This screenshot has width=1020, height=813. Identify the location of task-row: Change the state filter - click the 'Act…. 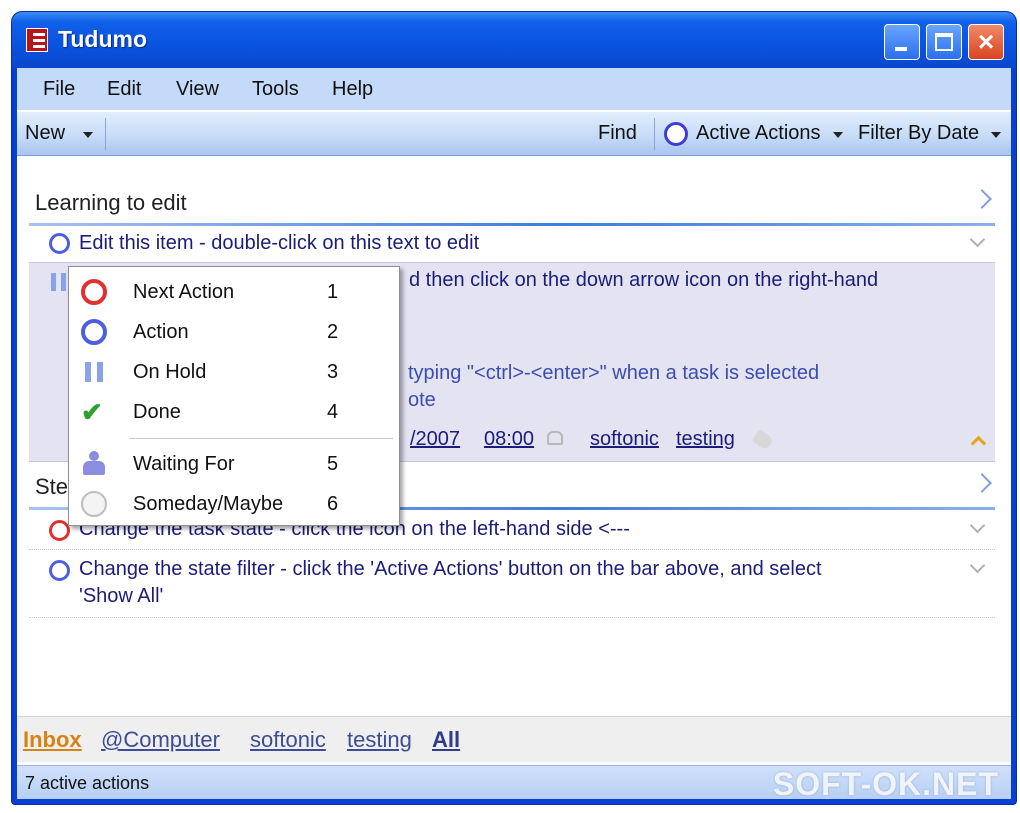
(512, 584).